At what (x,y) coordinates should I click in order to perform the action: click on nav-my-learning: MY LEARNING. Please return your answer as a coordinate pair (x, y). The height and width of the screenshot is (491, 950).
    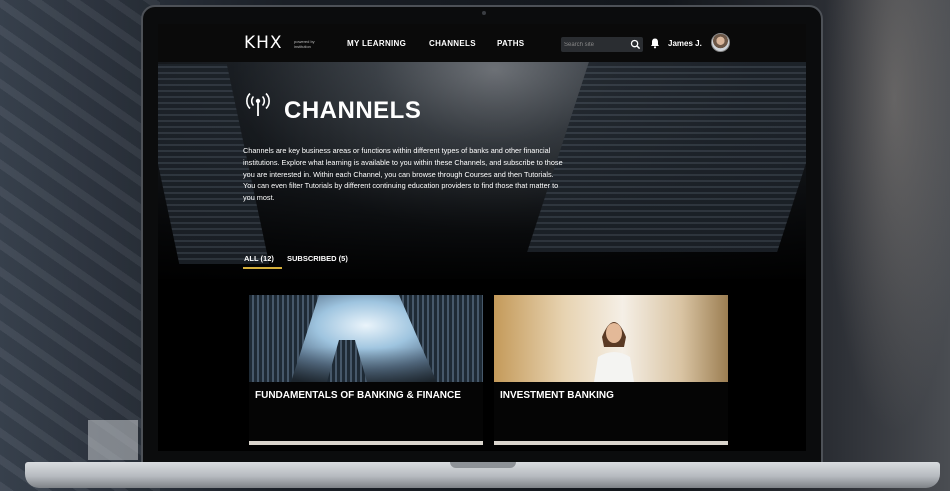
    Looking at the image, I should click on (376, 43).